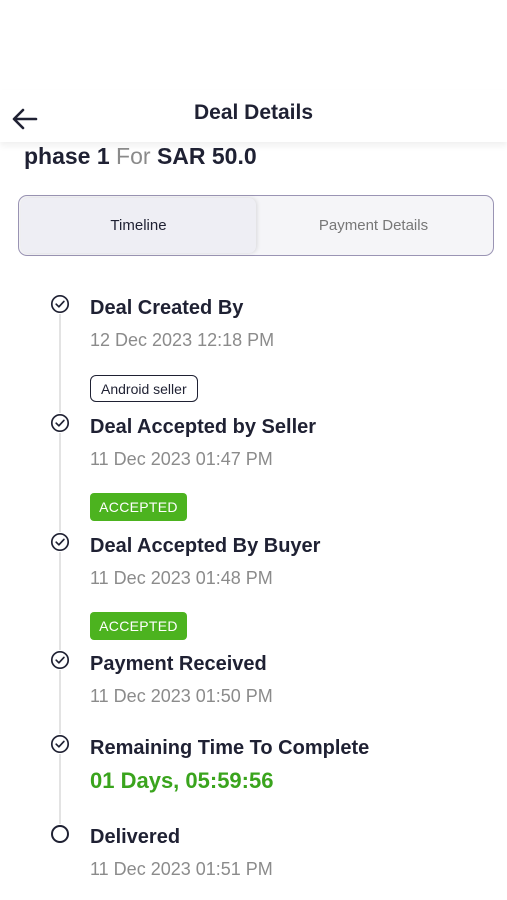  I want to click on step-date: 11 Dec 2023 01:48 PM, so click(181, 578).